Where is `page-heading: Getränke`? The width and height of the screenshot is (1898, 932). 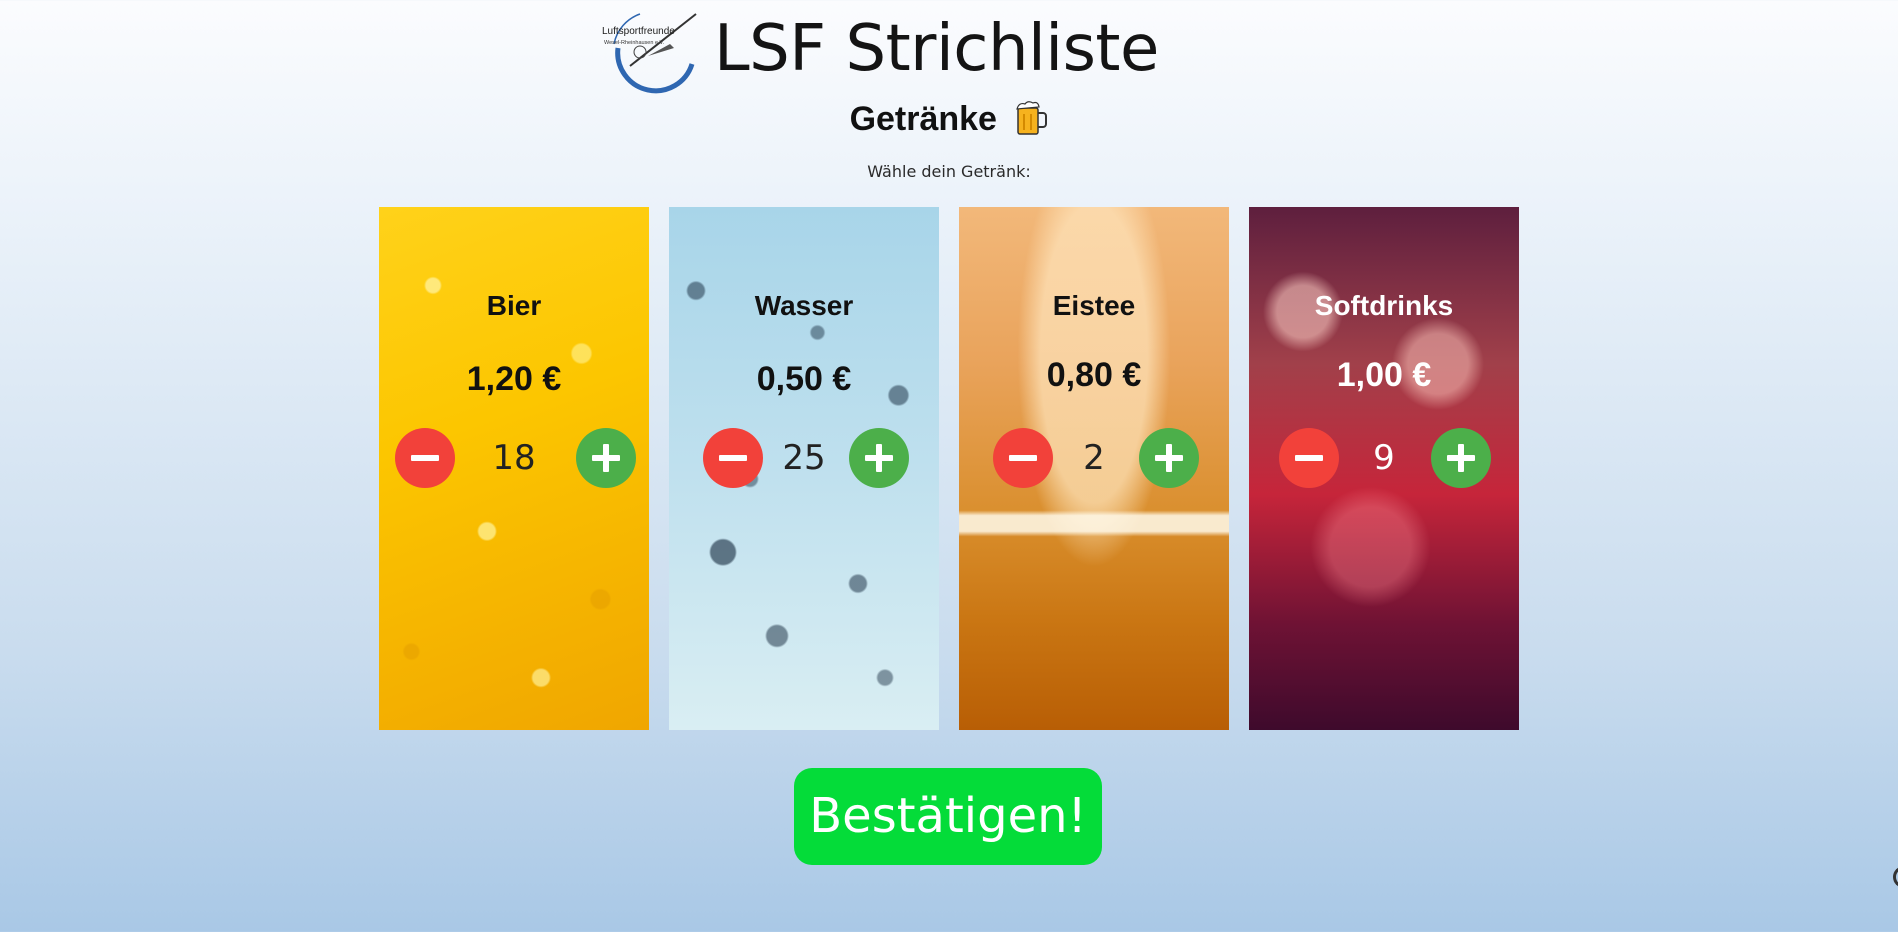
page-heading: Getränke is located at coordinates (949, 119).